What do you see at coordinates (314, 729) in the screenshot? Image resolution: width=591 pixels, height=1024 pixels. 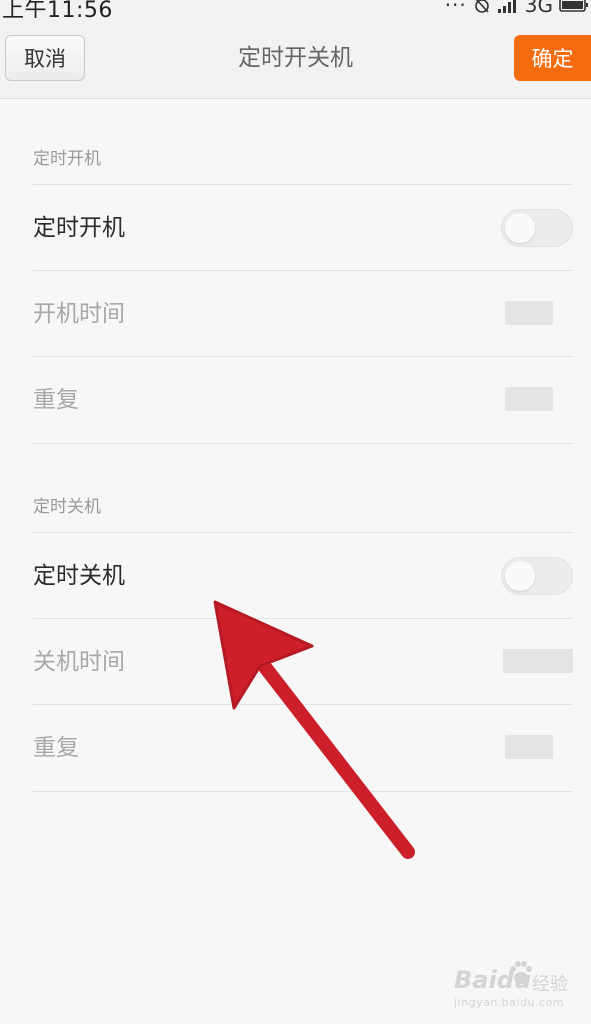 I see `annotation-arrow-icon` at bounding box center [314, 729].